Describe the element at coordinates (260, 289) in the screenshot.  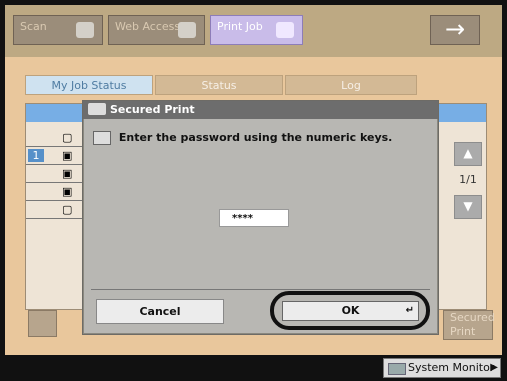
I see `dialog-divider` at that location.